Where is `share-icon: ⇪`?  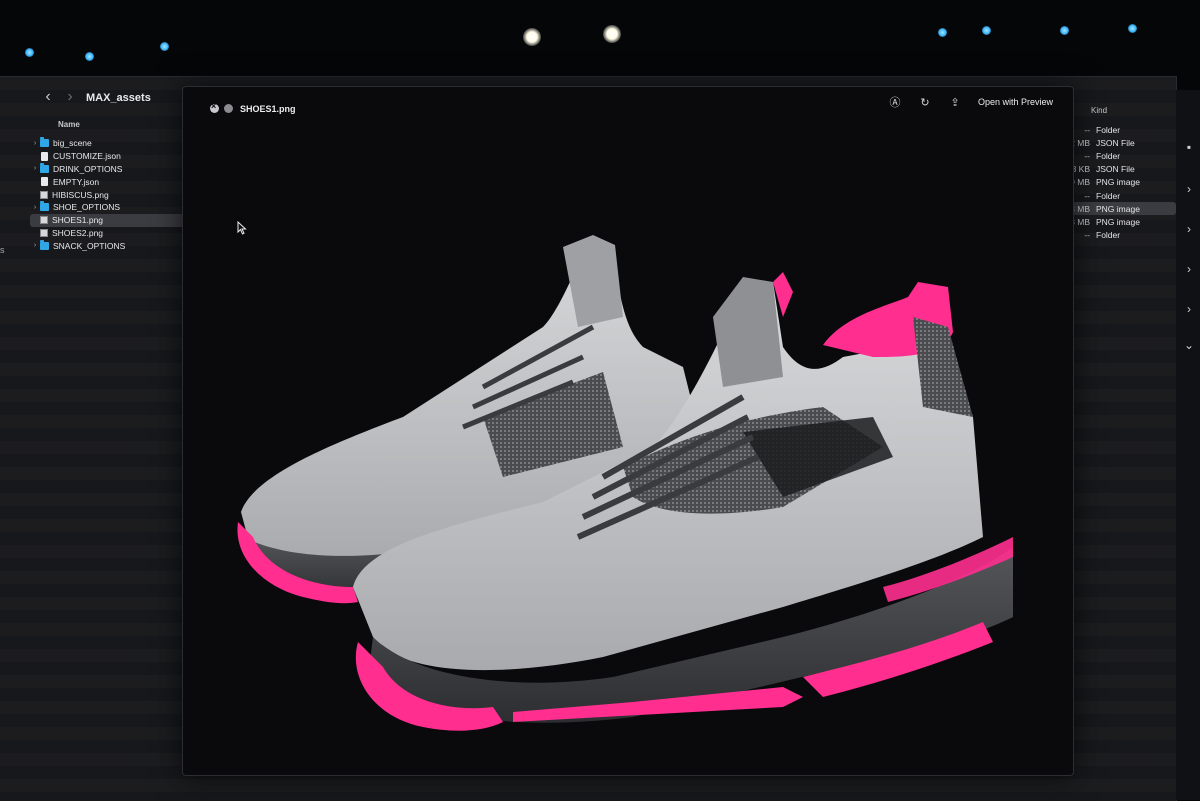 share-icon: ⇪ is located at coordinates (955, 102).